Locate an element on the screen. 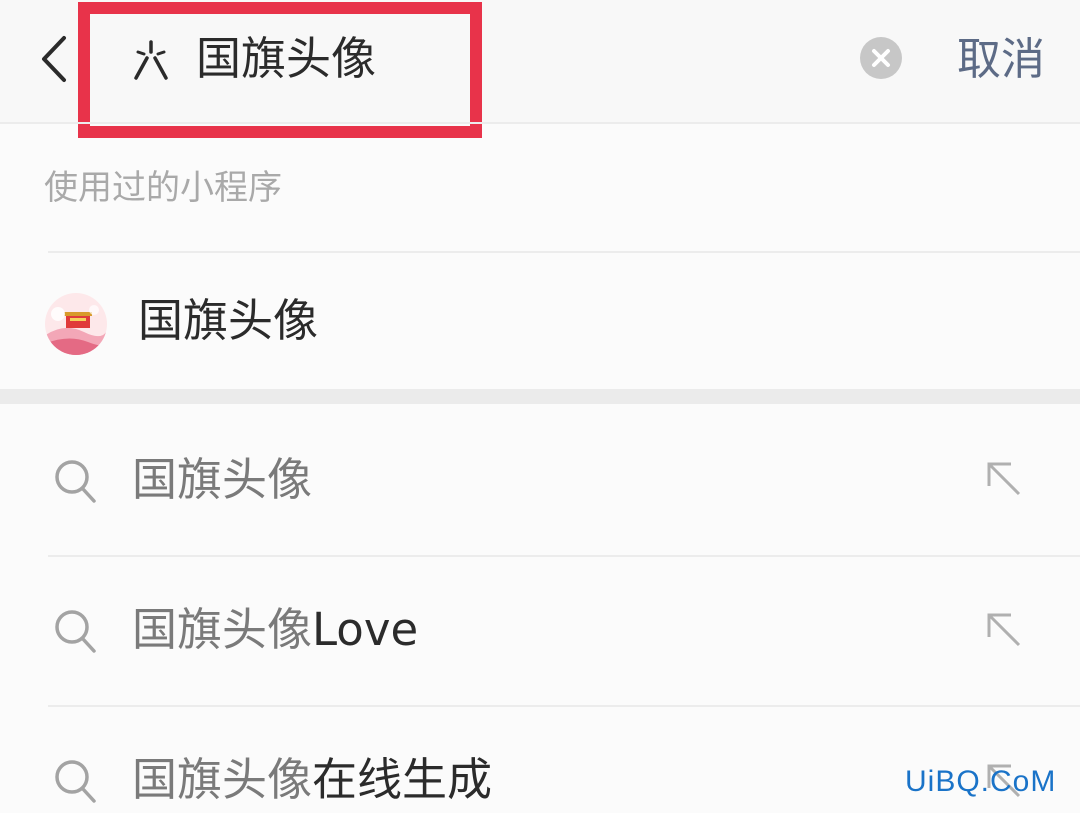 The width and height of the screenshot is (1080, 813). section-divider is located at coordinates (540, 396).